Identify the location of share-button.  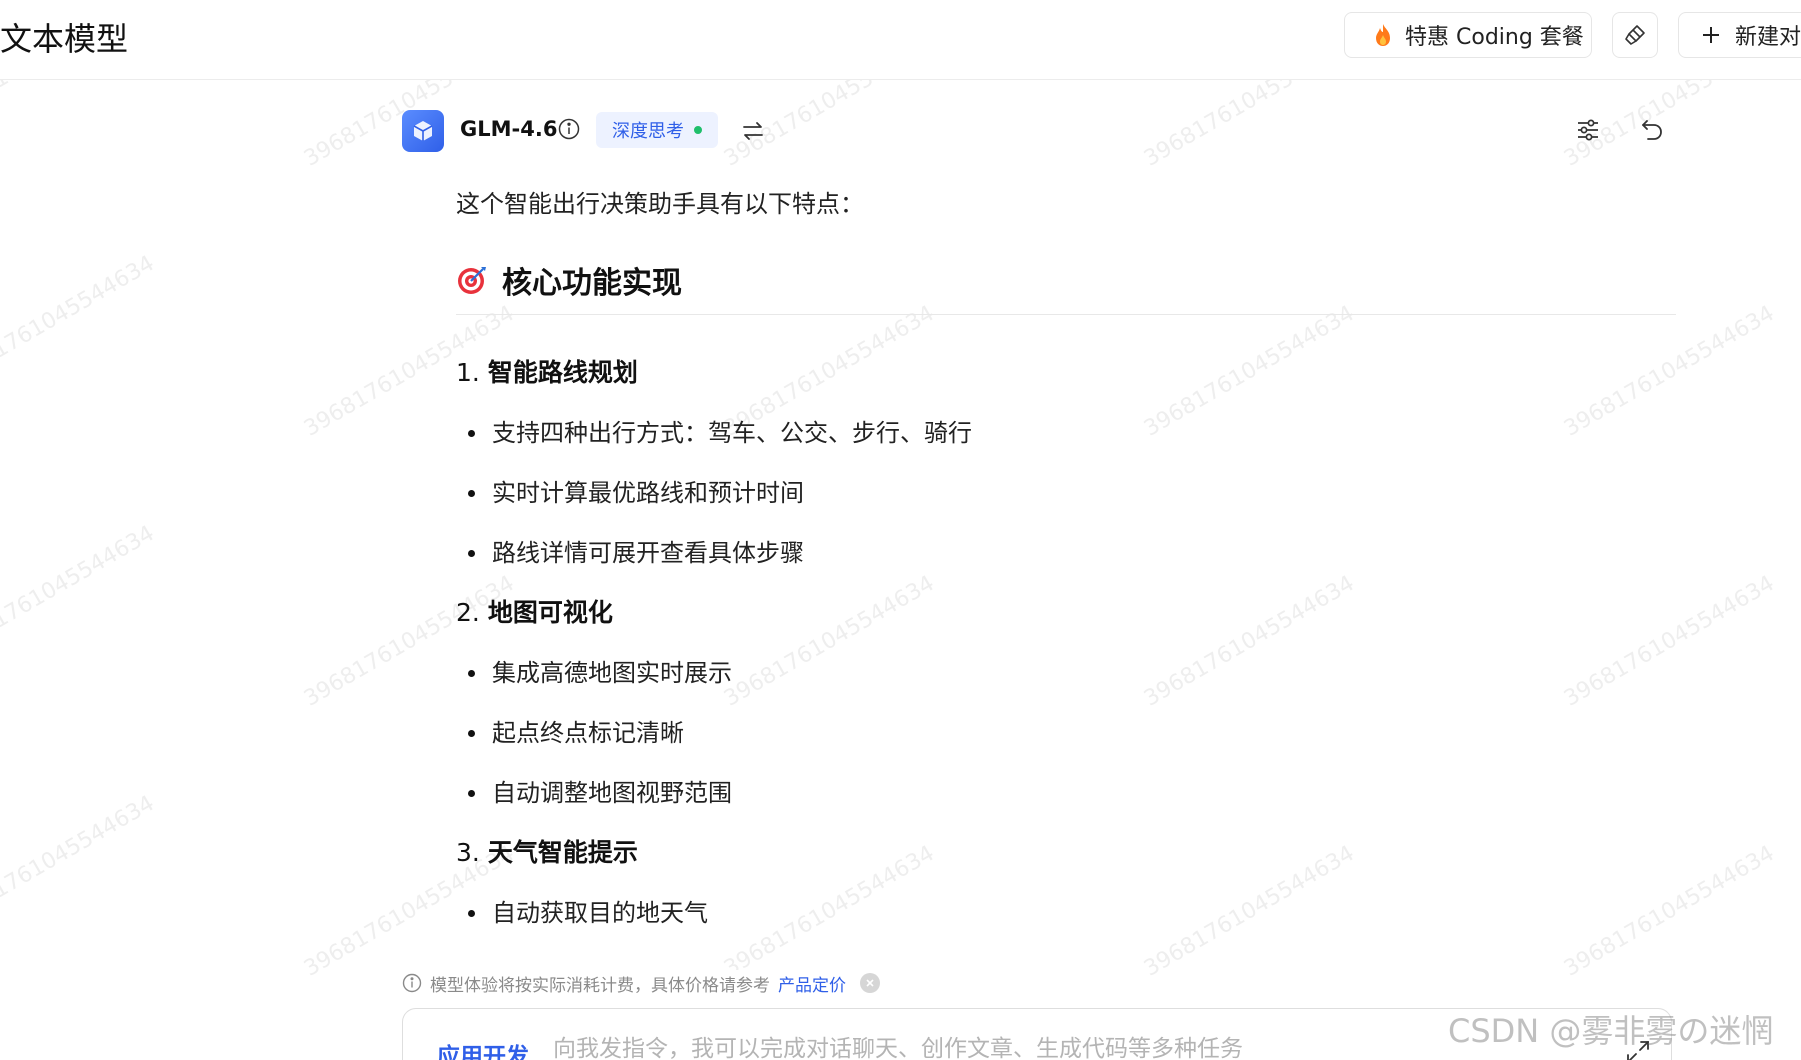
(1635, 35).